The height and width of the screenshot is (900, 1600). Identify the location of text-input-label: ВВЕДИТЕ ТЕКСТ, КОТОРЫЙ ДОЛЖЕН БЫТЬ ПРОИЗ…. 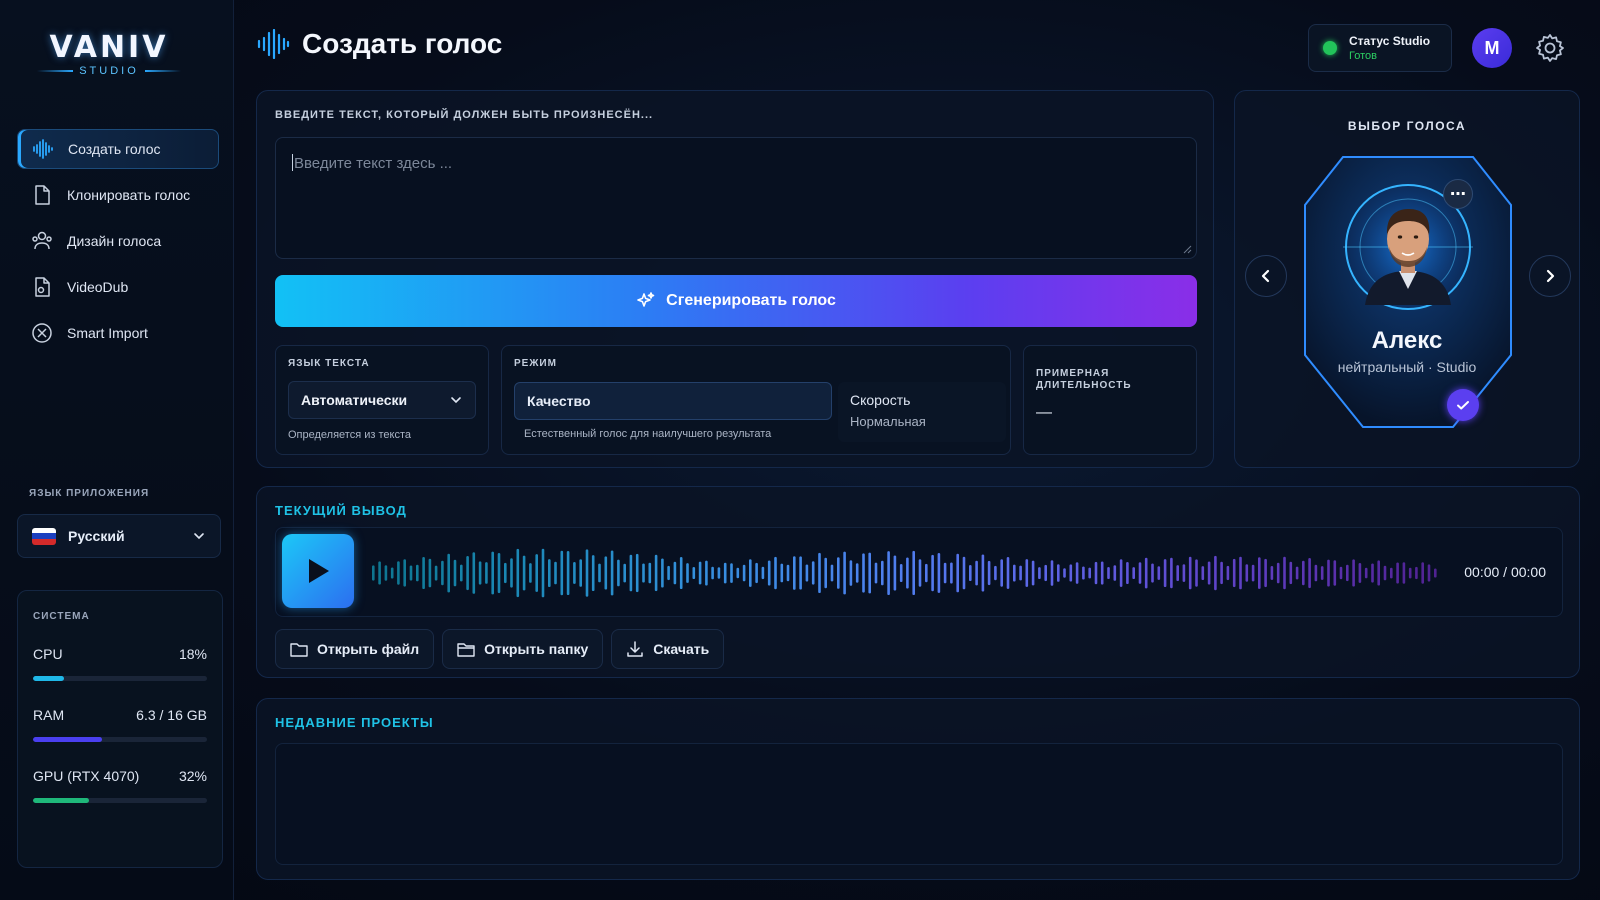
(464, 115).